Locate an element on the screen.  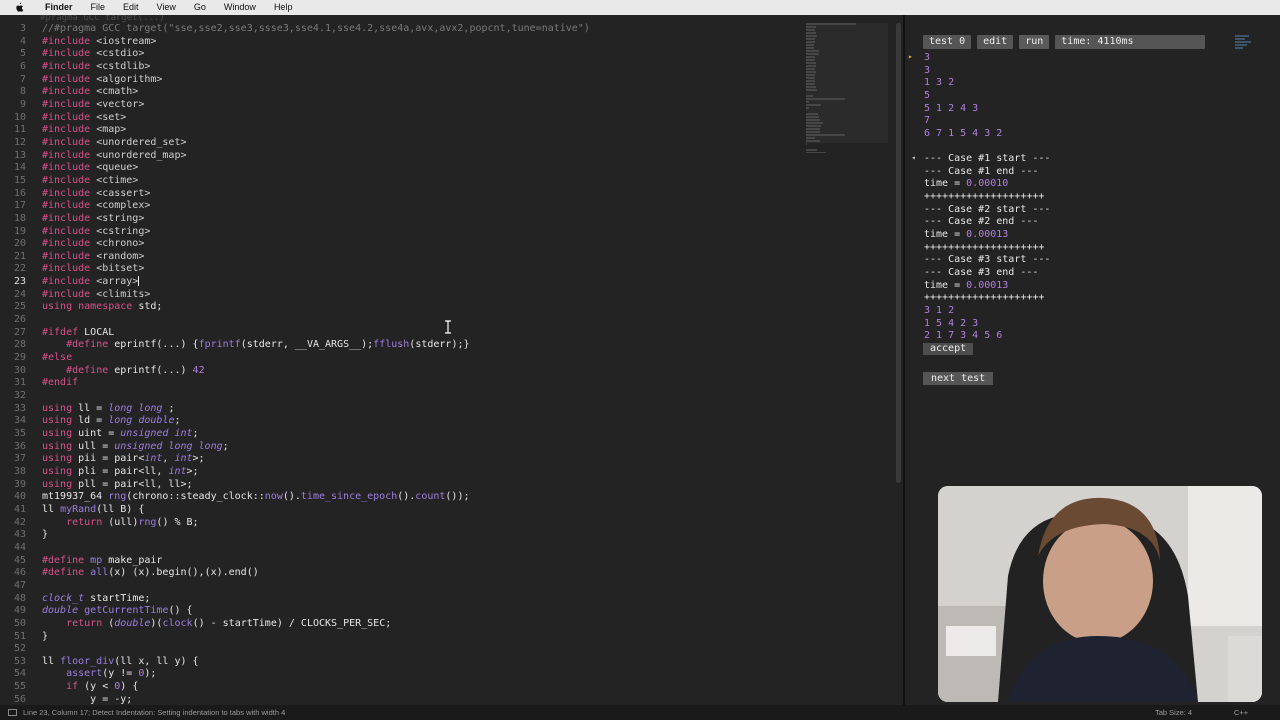
code-line: #include <complex> is located at coordinates (422, 206).